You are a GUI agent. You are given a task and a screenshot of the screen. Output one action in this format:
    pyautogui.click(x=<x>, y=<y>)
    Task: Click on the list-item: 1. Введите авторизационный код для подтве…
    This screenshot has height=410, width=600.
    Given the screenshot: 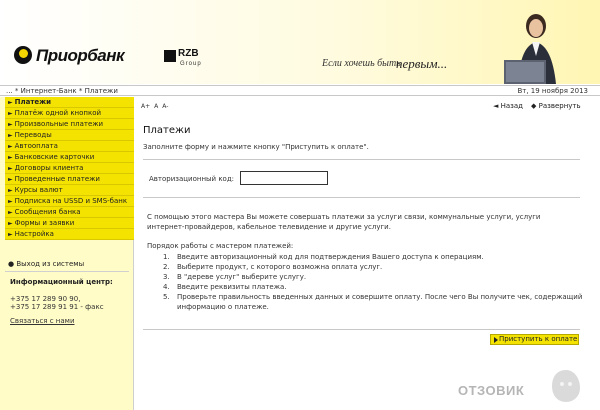 What is the action you would take?
    pyautogui.click(x=323, y=257)
    